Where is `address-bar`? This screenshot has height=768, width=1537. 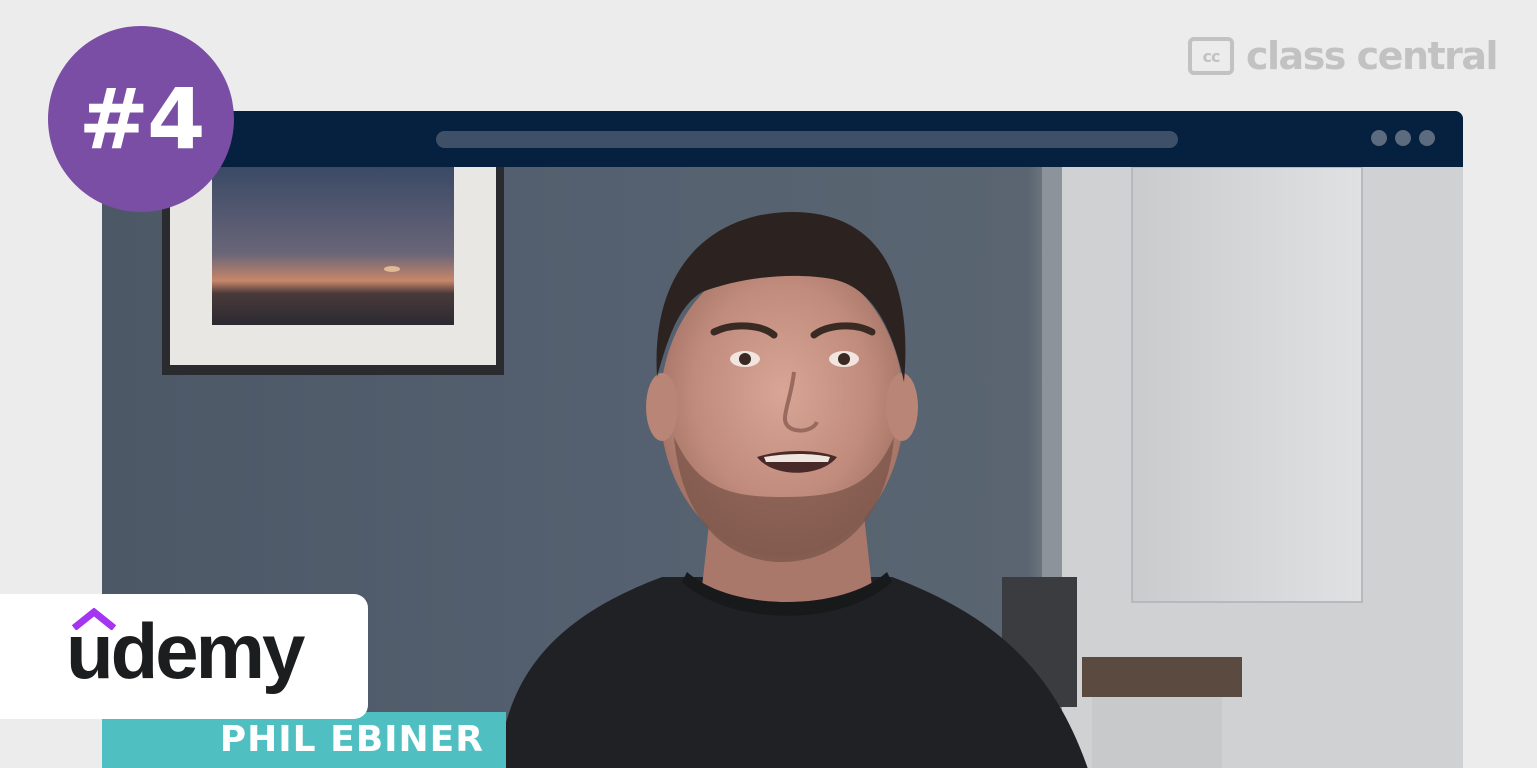 address-bar is located at coordinates (807, 139).